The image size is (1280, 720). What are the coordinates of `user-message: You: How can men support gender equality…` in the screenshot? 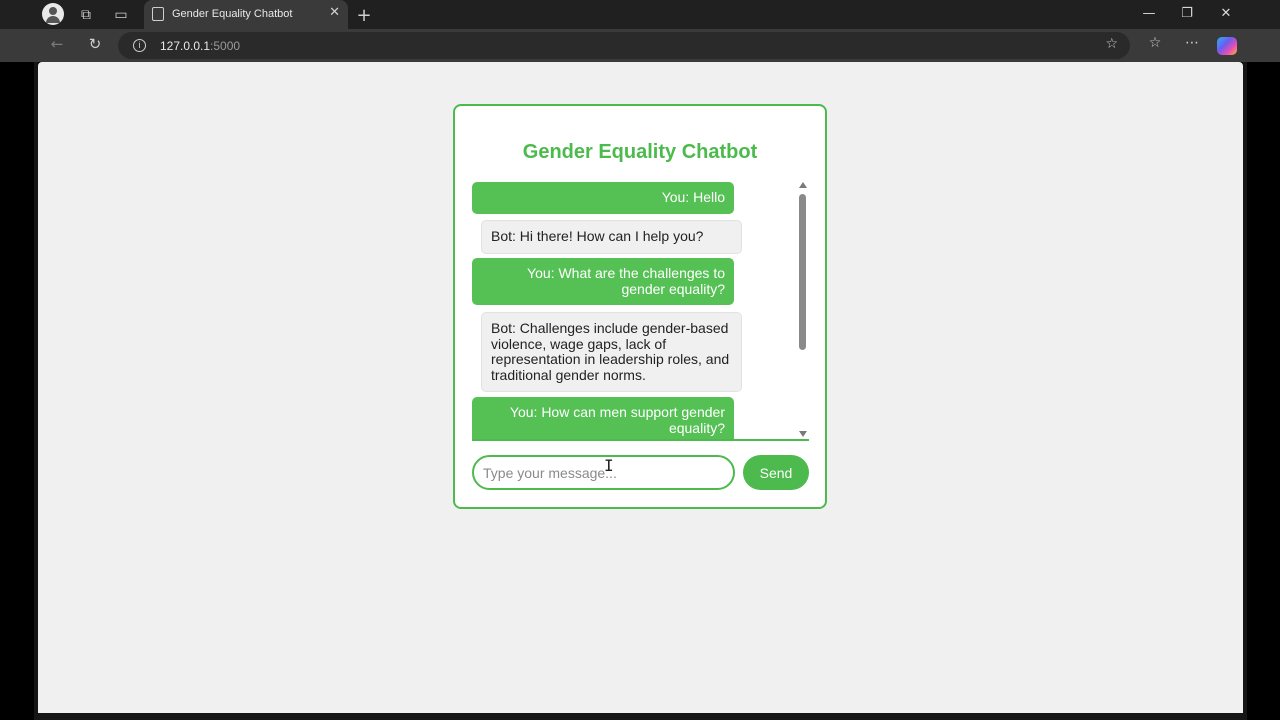 It's located at (603, 418).